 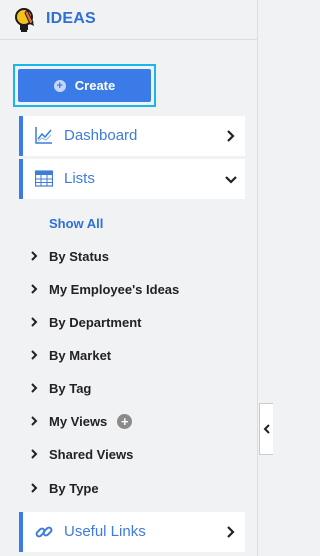 I want to click on nav-item-dashboard: Dashboard, so click(x=132, y=136).